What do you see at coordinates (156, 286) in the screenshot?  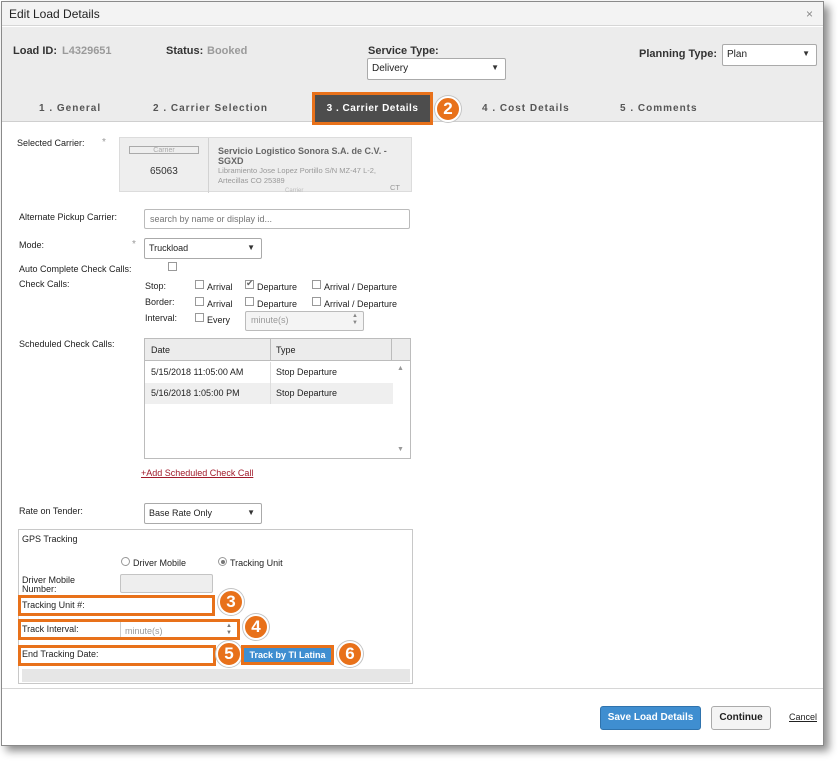 I see `stop-label: Stop:` at bounding box center [156, 286].